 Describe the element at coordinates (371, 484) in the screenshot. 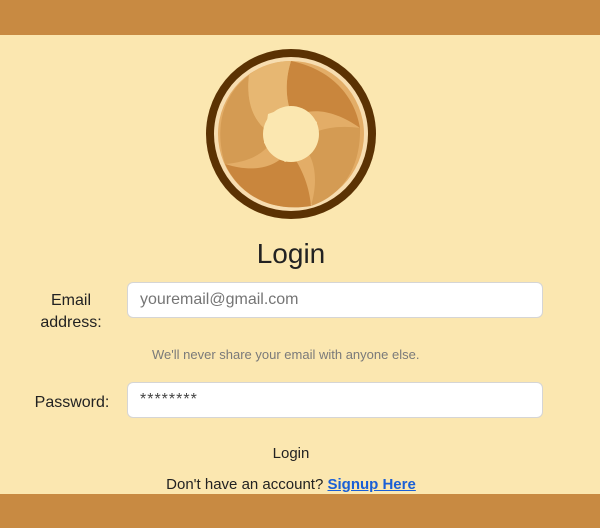

I see `signup-link: Signup Here` at that location.